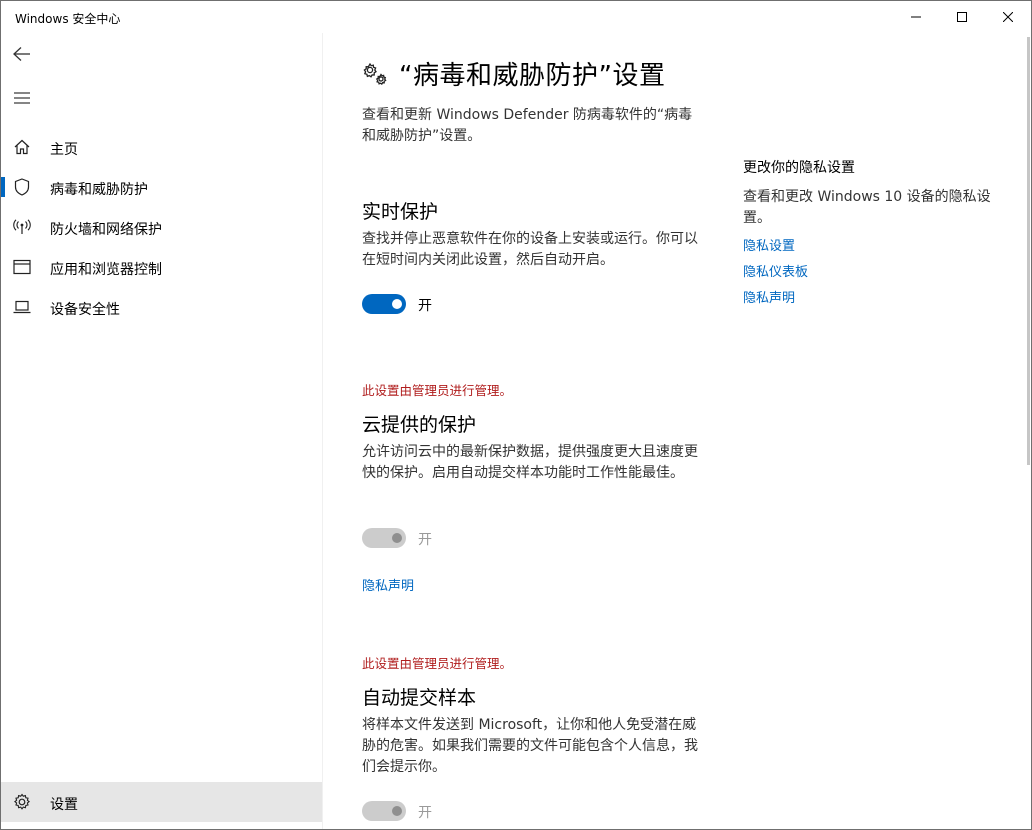  What do you see at coordinates (532, 76) in the screenshot?
I see `page-title: “病毒和威胁防护”设置` at bounding box center [532, 76].